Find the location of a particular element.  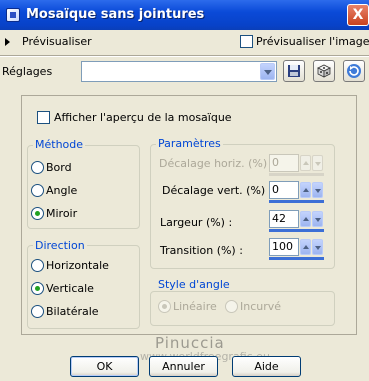

tiling-preview-checkbox is located at coordinates (43, 117).